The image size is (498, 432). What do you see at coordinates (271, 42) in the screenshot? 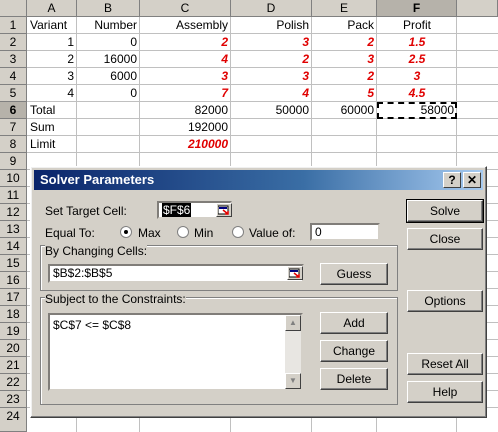
I see `cell-d2: 3` at bounding box center [271, 42].